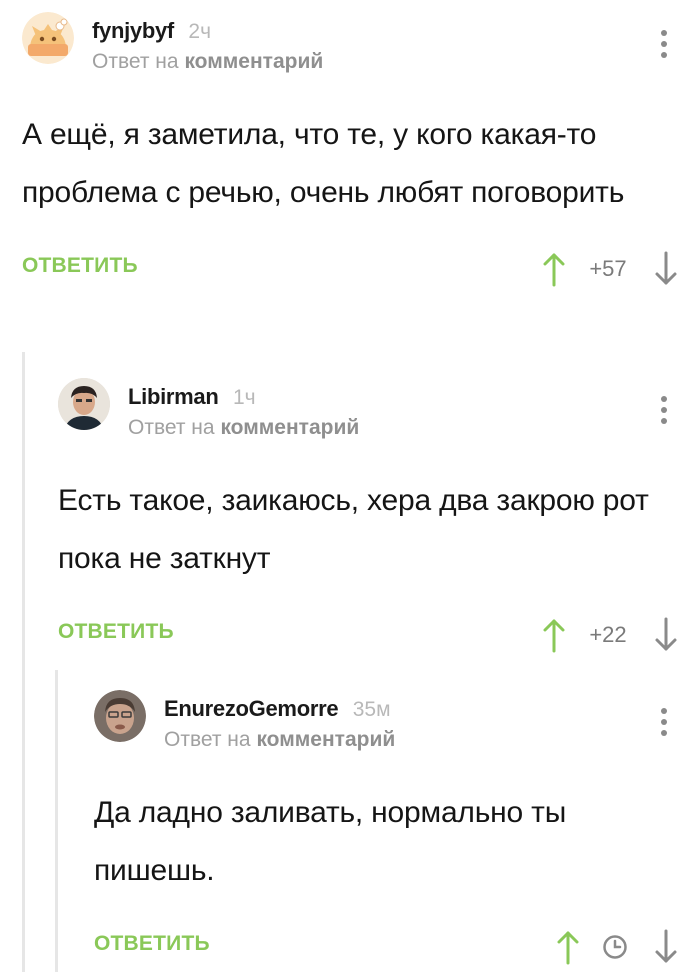 The width and height of the screenshot is (700, 972). I want to click on comment-time: 2ч, so click(200, 31).